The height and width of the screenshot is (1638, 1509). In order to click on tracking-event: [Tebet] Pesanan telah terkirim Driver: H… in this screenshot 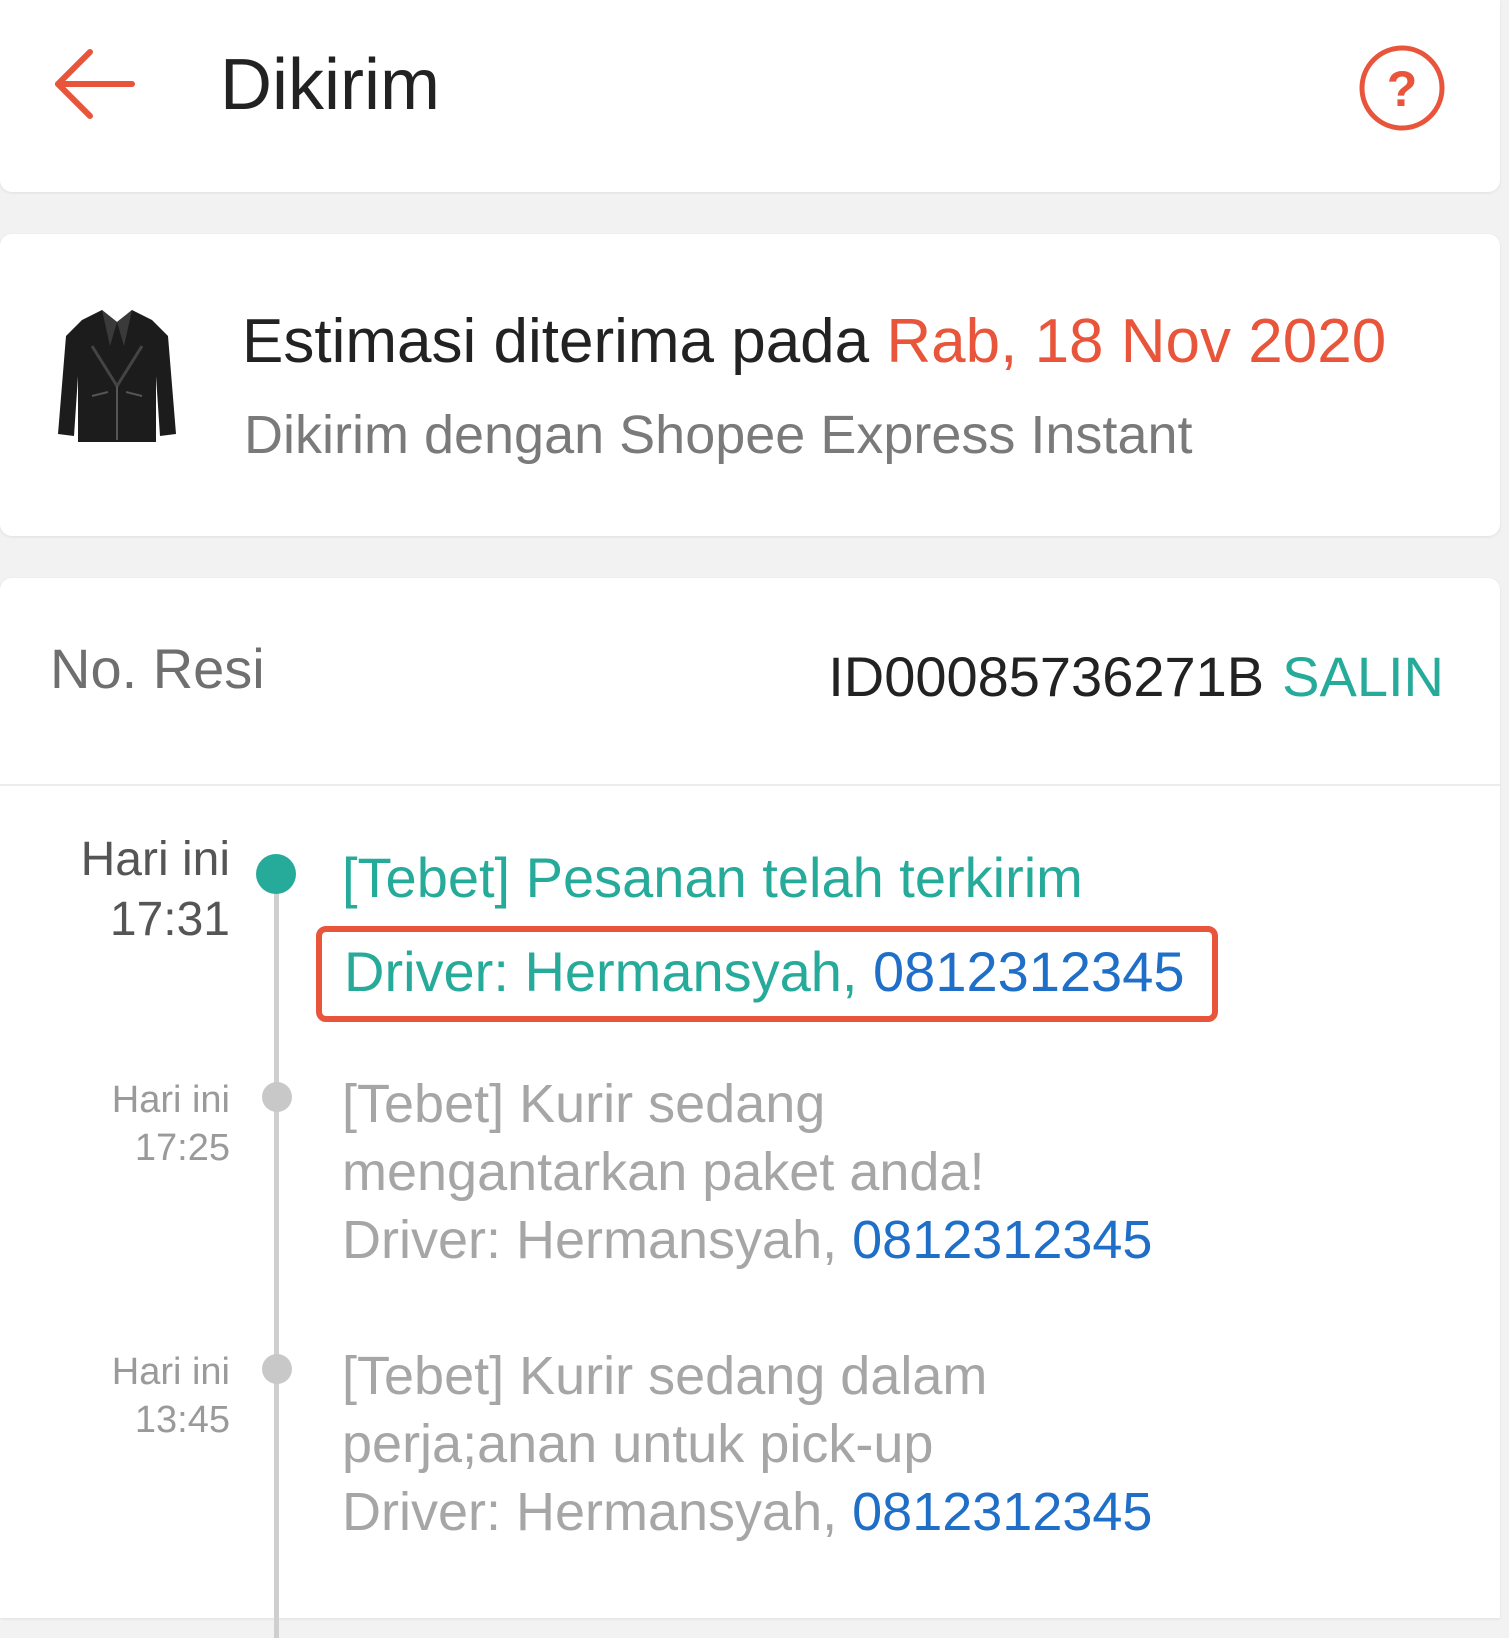, I will do `click(889, 933)`.